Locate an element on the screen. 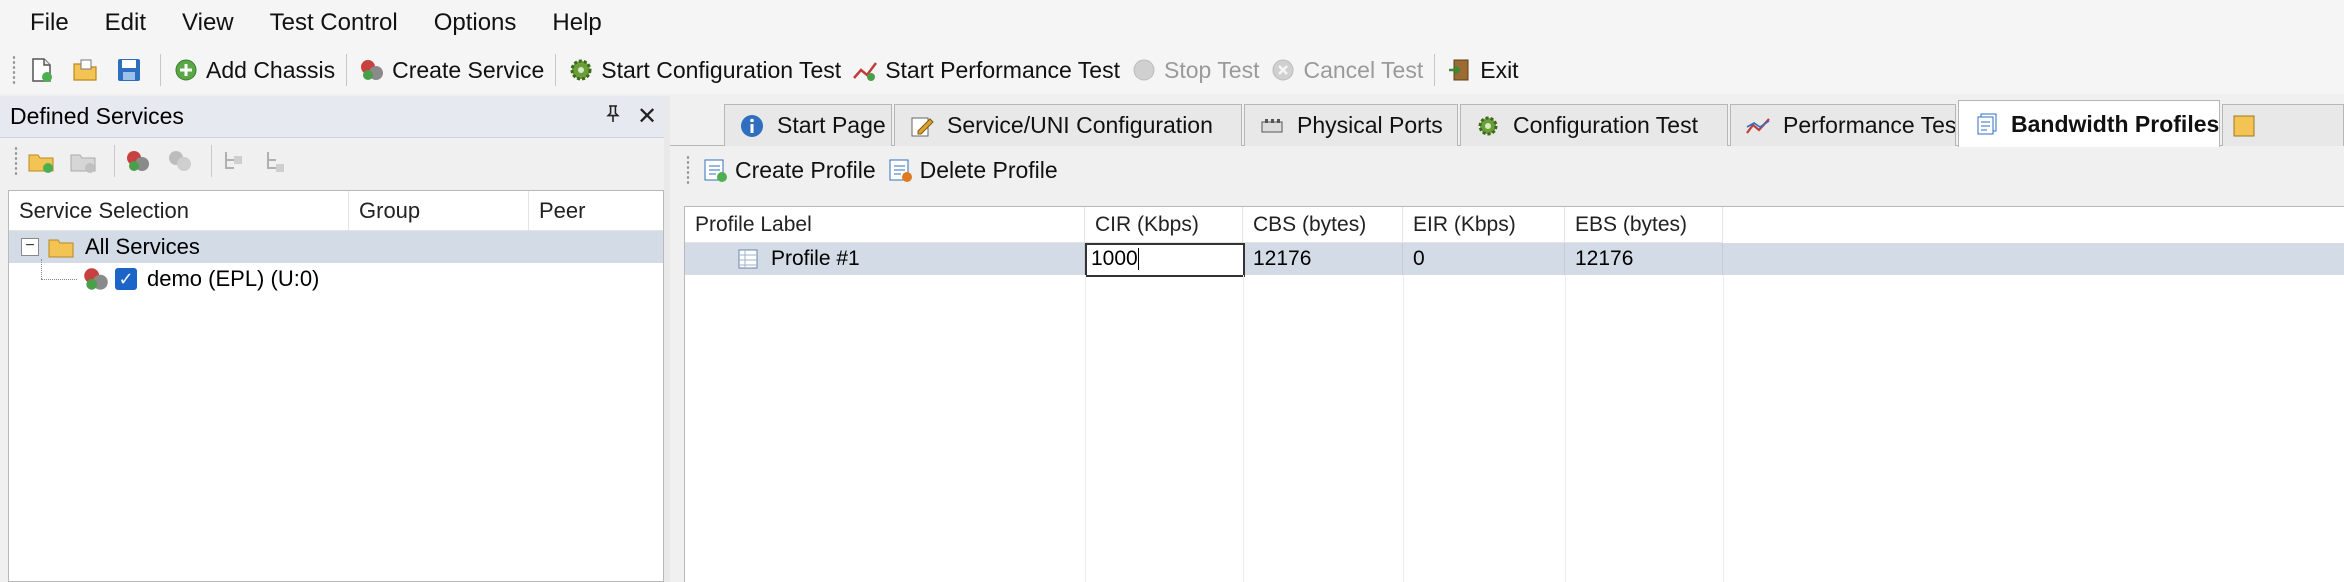  add-circle-icon is located at coordinates (186, 70).